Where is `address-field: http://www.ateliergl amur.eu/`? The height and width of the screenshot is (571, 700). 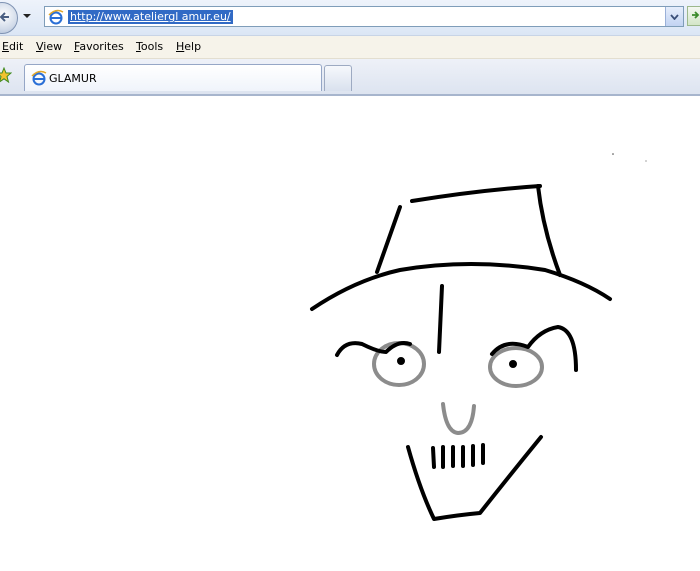
address-field: http://www.ateliergl amur.eu/ is located at coordinates (364, 16).